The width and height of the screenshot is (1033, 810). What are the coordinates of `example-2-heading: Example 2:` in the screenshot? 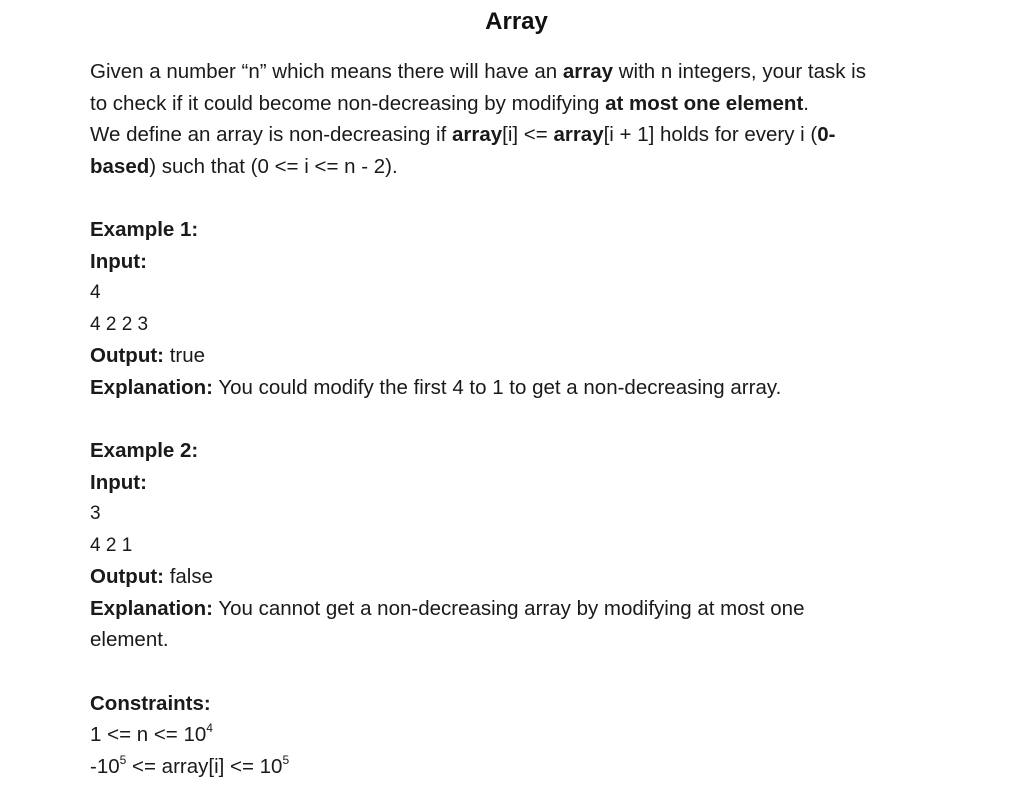 It's located at (144, 450).